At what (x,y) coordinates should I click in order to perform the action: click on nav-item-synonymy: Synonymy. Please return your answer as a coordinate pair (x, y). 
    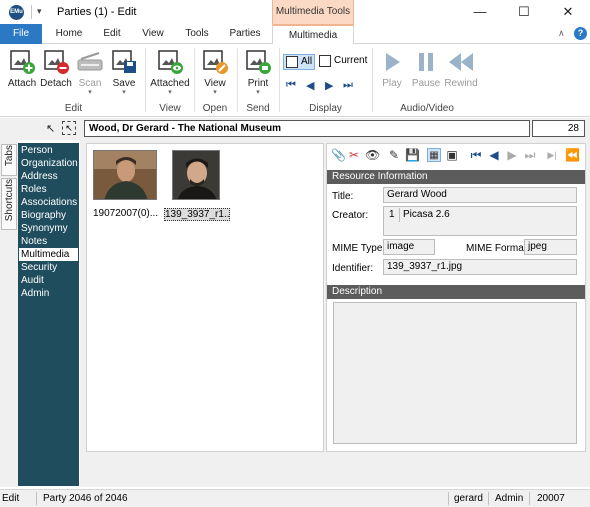
    Looking at the image, I should click on (44, 228).